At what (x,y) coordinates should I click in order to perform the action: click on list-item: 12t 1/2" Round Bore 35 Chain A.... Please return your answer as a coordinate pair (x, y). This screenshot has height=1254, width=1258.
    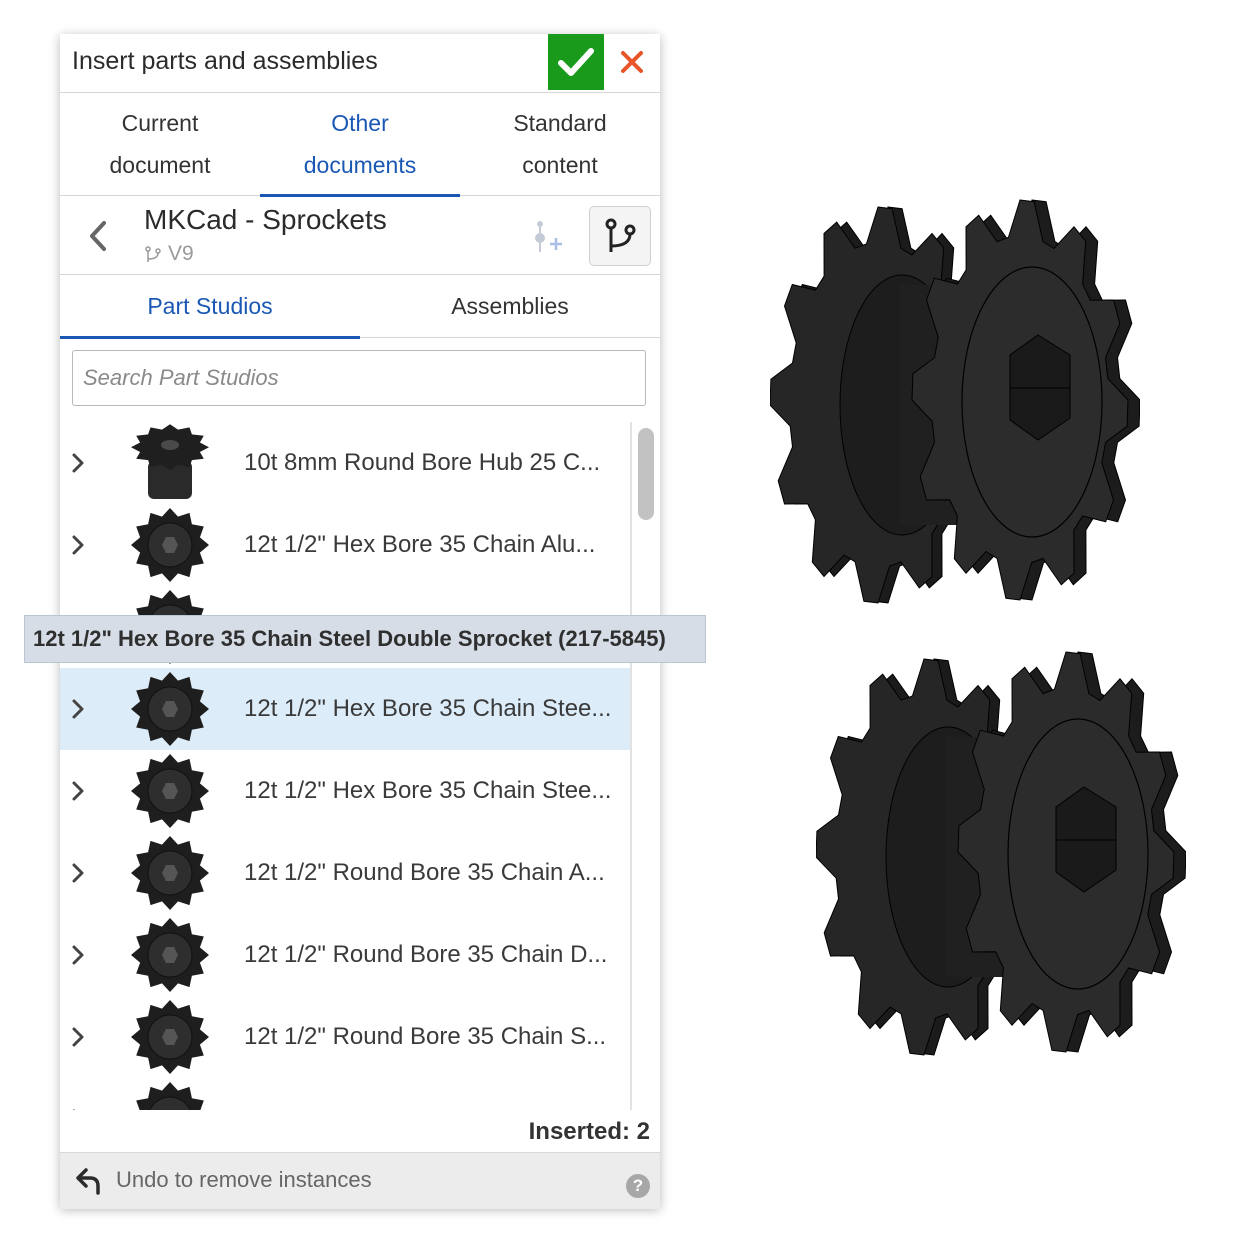
    Looking at the image, I should click on (345, 873).